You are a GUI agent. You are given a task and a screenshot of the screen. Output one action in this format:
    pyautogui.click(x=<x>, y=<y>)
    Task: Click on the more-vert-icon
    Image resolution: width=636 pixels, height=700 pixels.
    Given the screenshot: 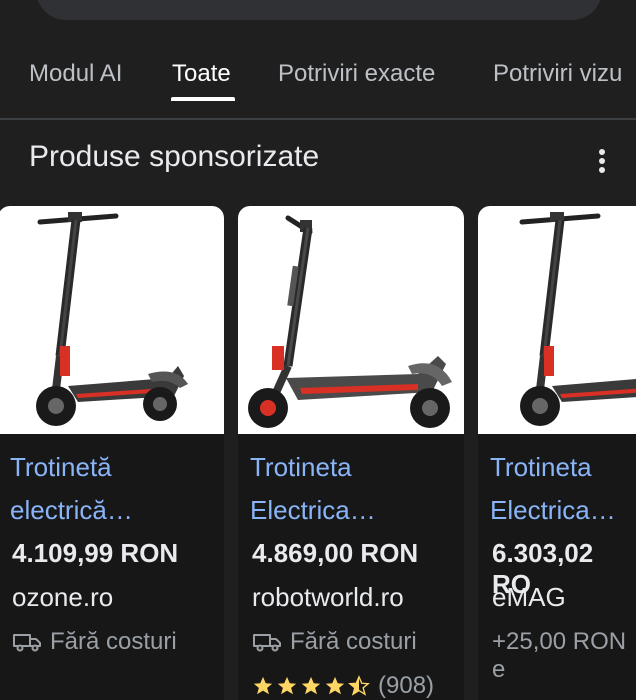 What is the action you would take?
    pyautogui.click(x=602, y=161)
    